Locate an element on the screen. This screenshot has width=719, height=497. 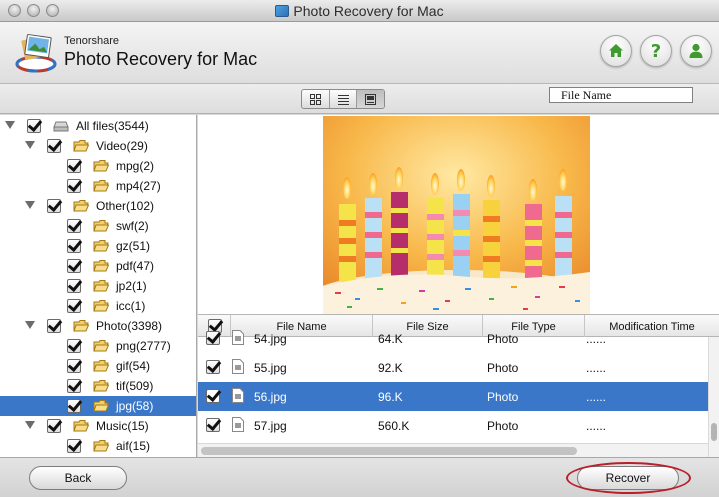
help-icon: ? is located at coordinates (656, 51).